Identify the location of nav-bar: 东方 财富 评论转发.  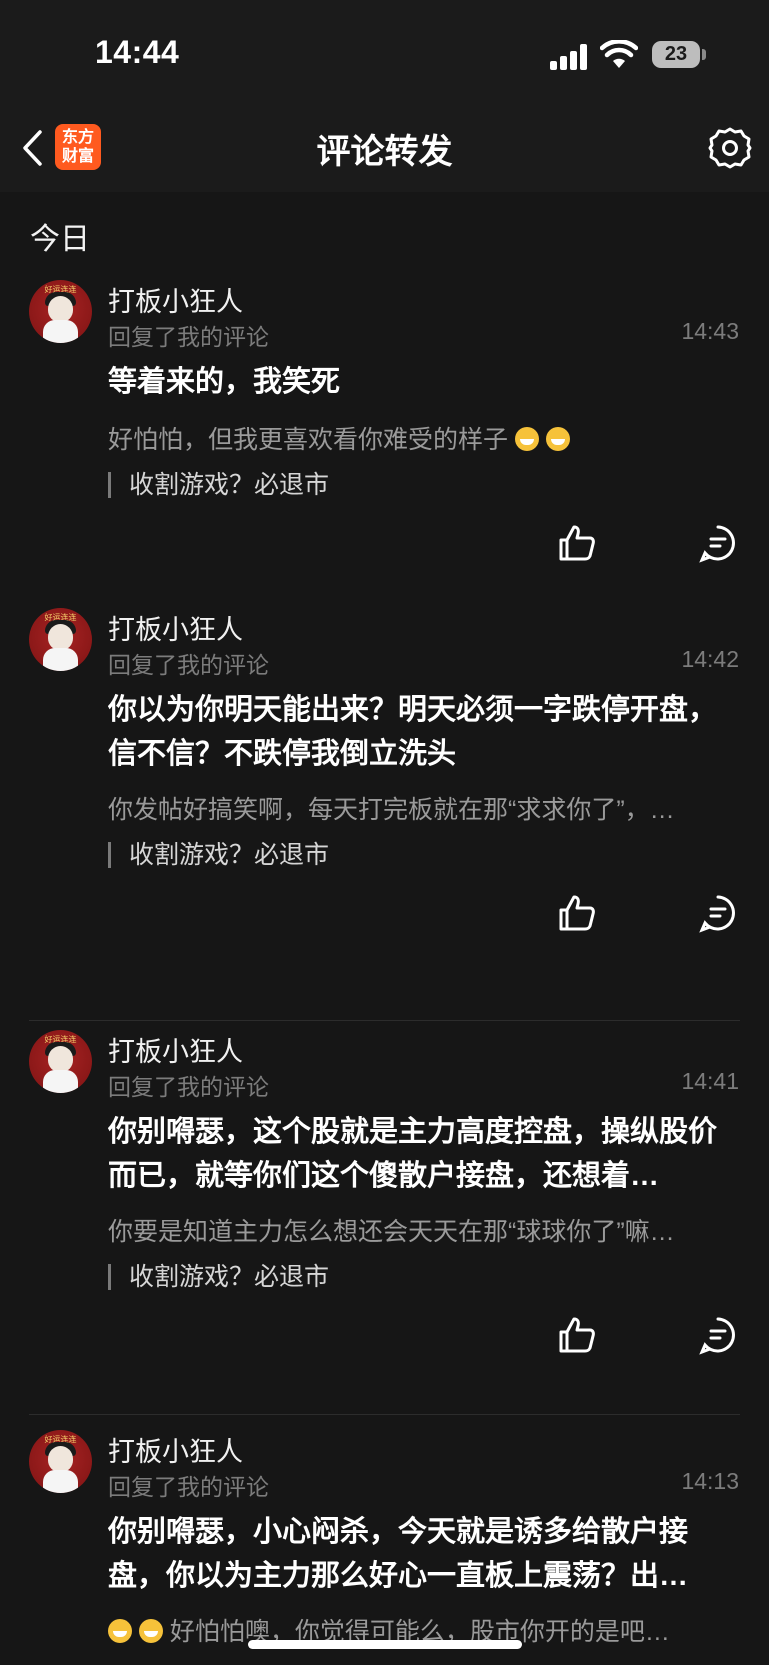
(384, 146).